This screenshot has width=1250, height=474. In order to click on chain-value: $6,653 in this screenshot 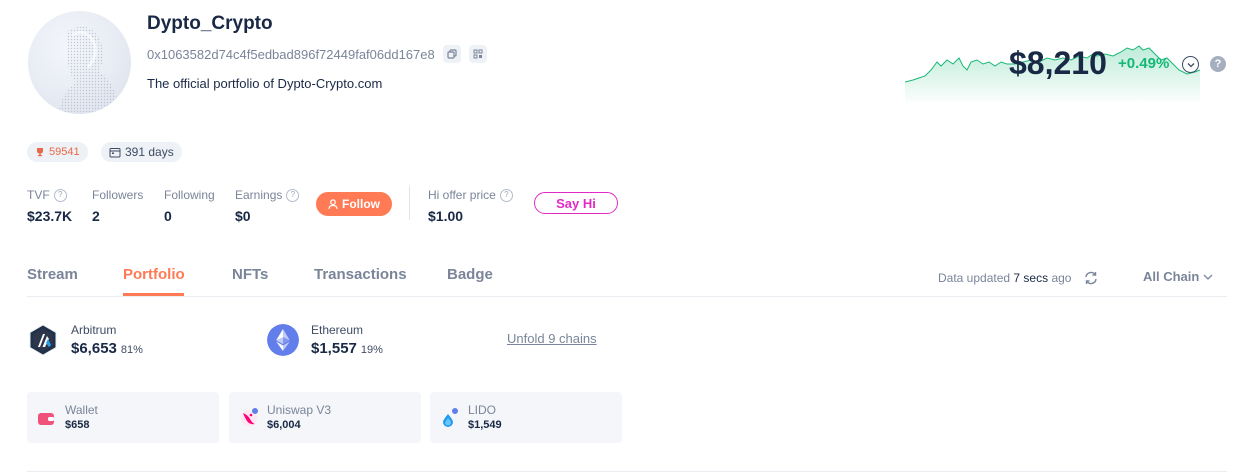, I will do `click(94, 348)`.